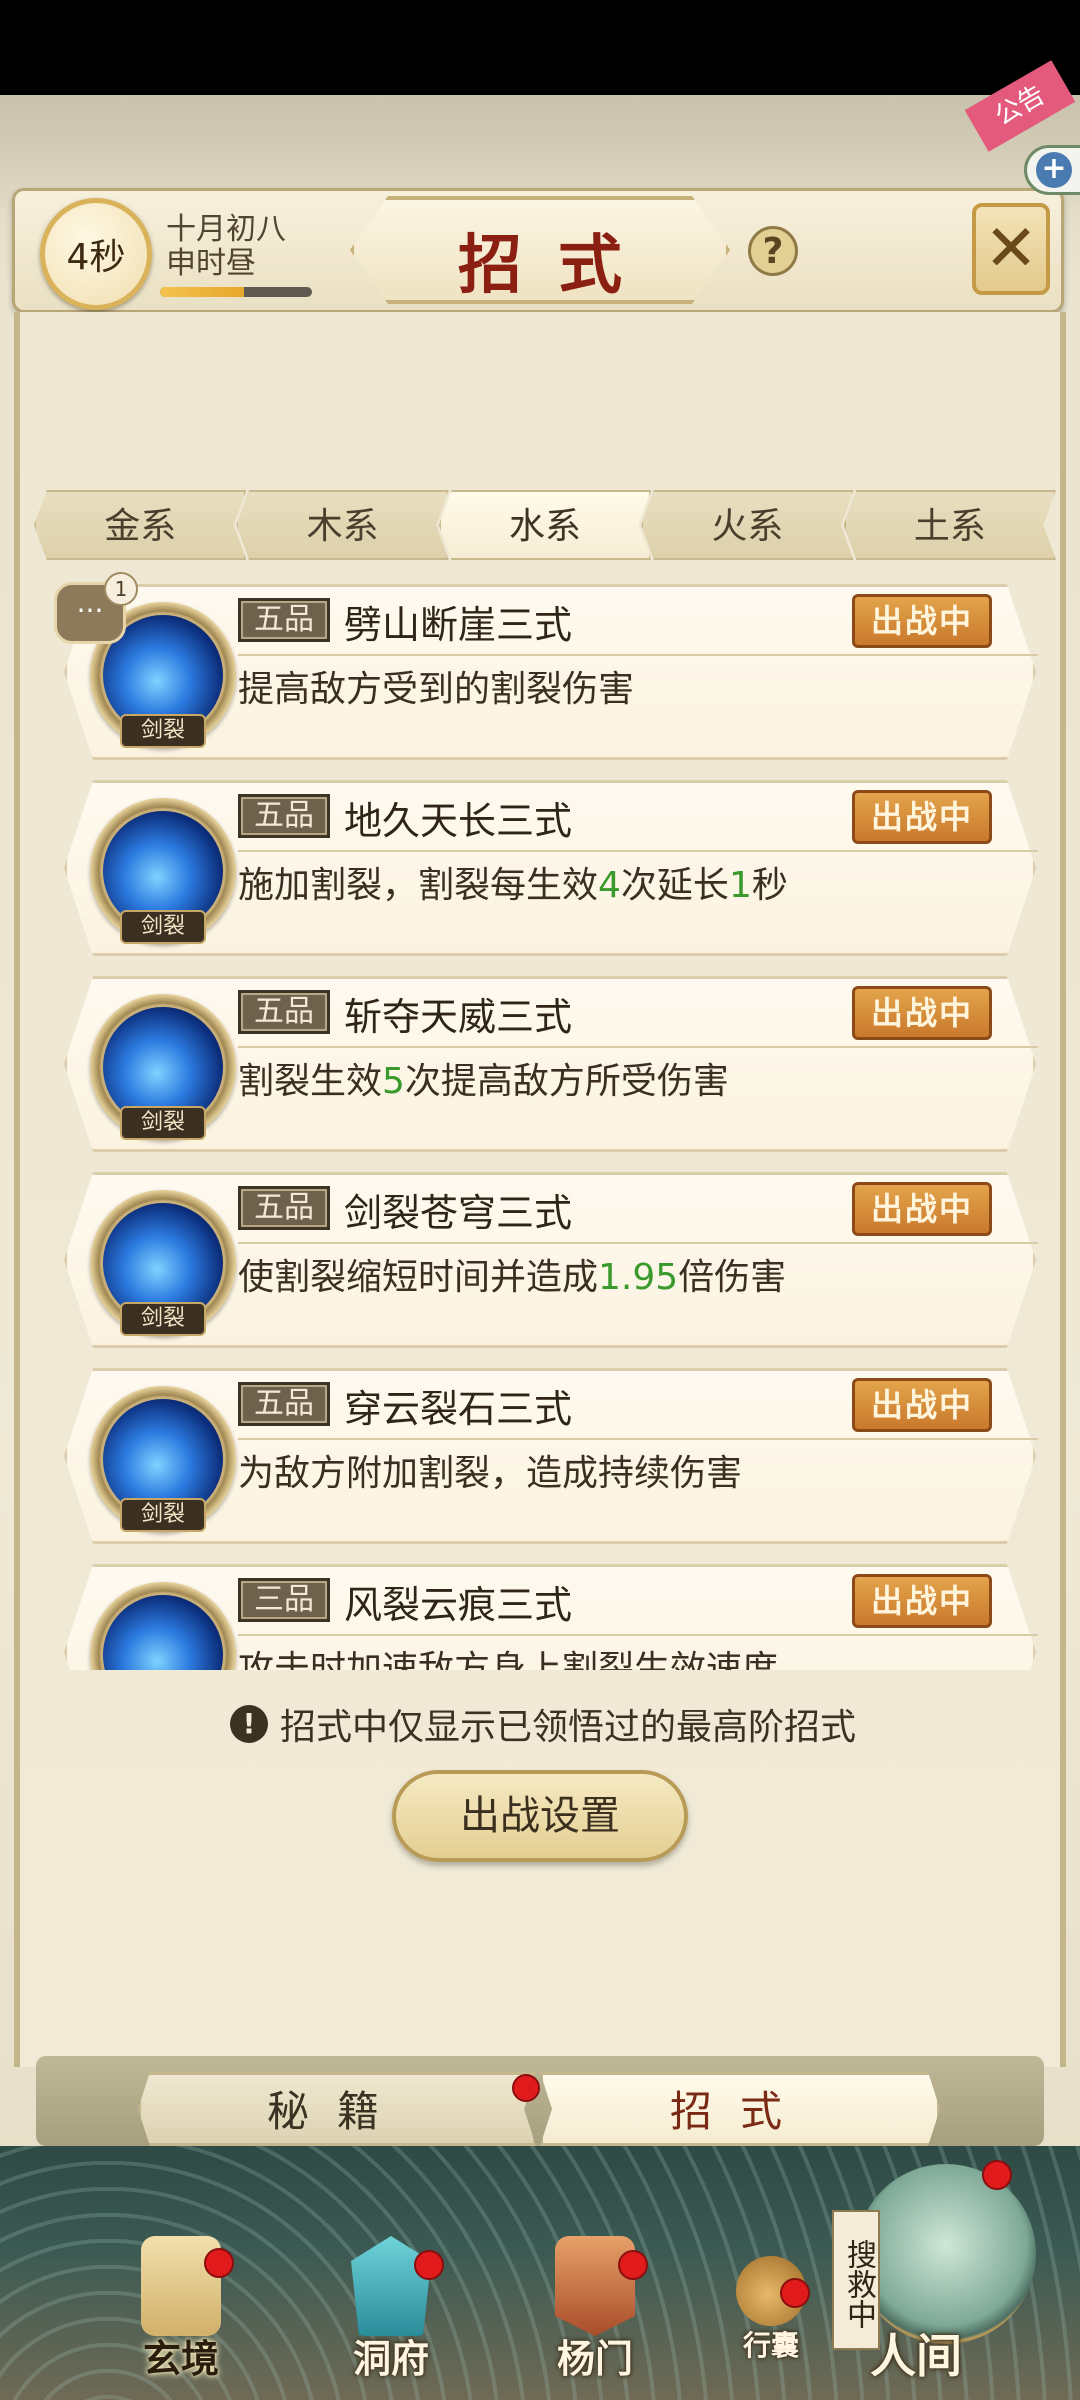 This screenshot has height=2400, width=1080. I want to click on skill-description: 攻击时加速敌方身上割裂生效速度, so click(508, 1655).